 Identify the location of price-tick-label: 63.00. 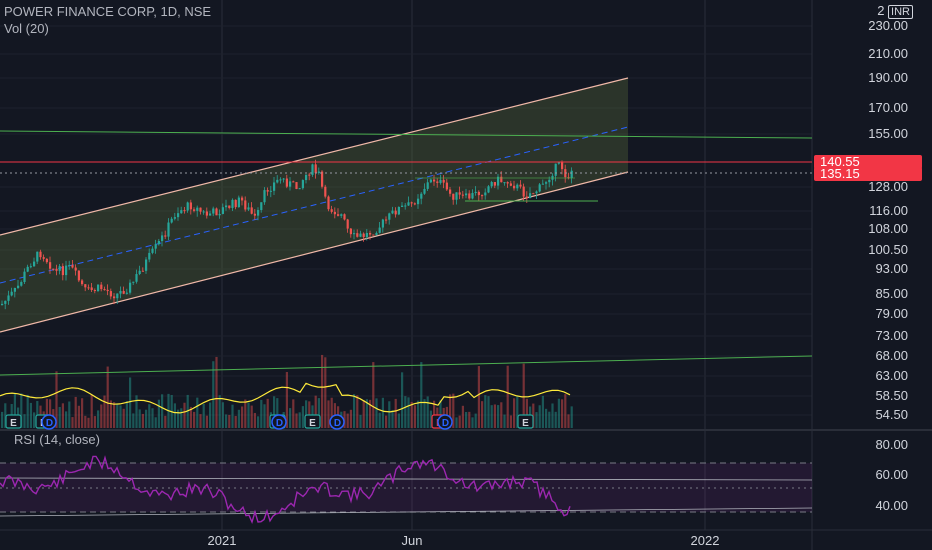
(891, 375).